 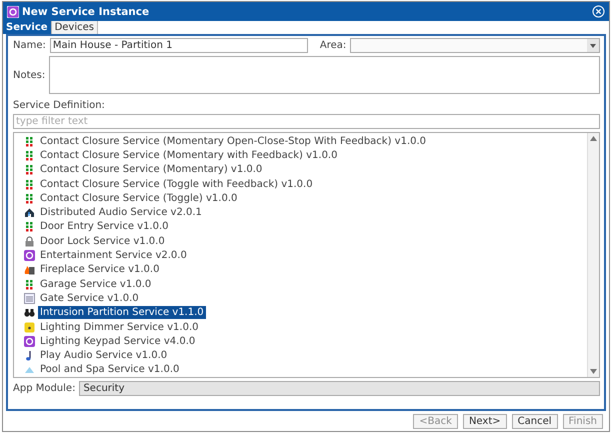 What do you see at coordinates (29, 270) in the screenshot?
I see `fireplace-icon` at bounding box center [29, 270].